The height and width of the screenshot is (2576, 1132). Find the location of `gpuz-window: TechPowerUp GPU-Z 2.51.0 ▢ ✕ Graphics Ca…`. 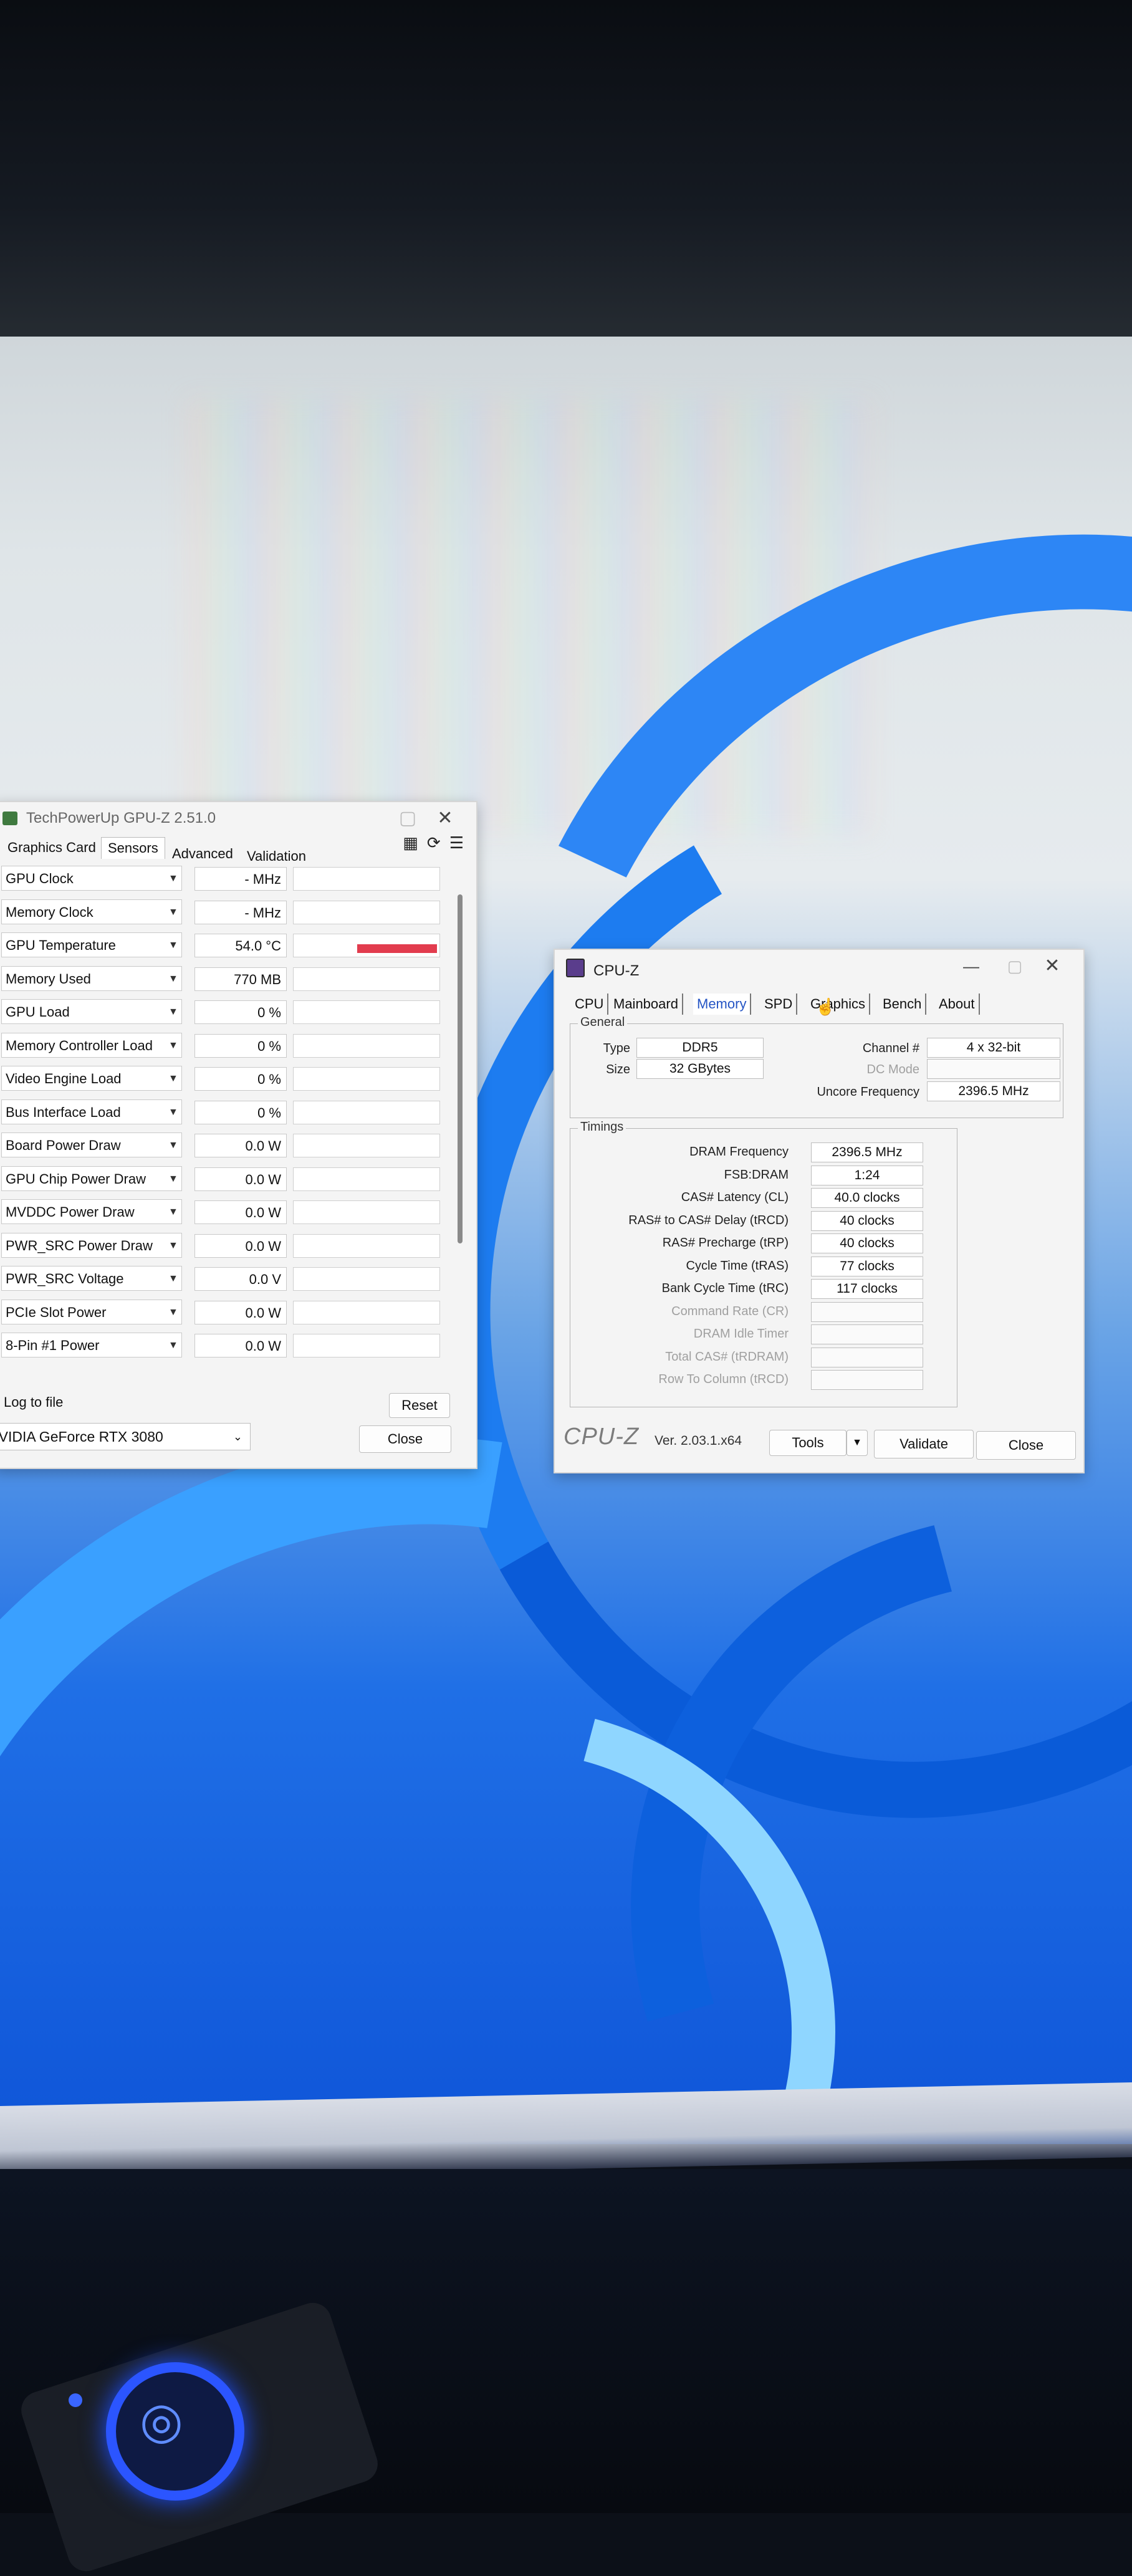

gpuz-window: TechPowerUp GPU-Z 2.51.0 ▢ ✕ Graphics Ca… is located at coordinates (238, 1135).